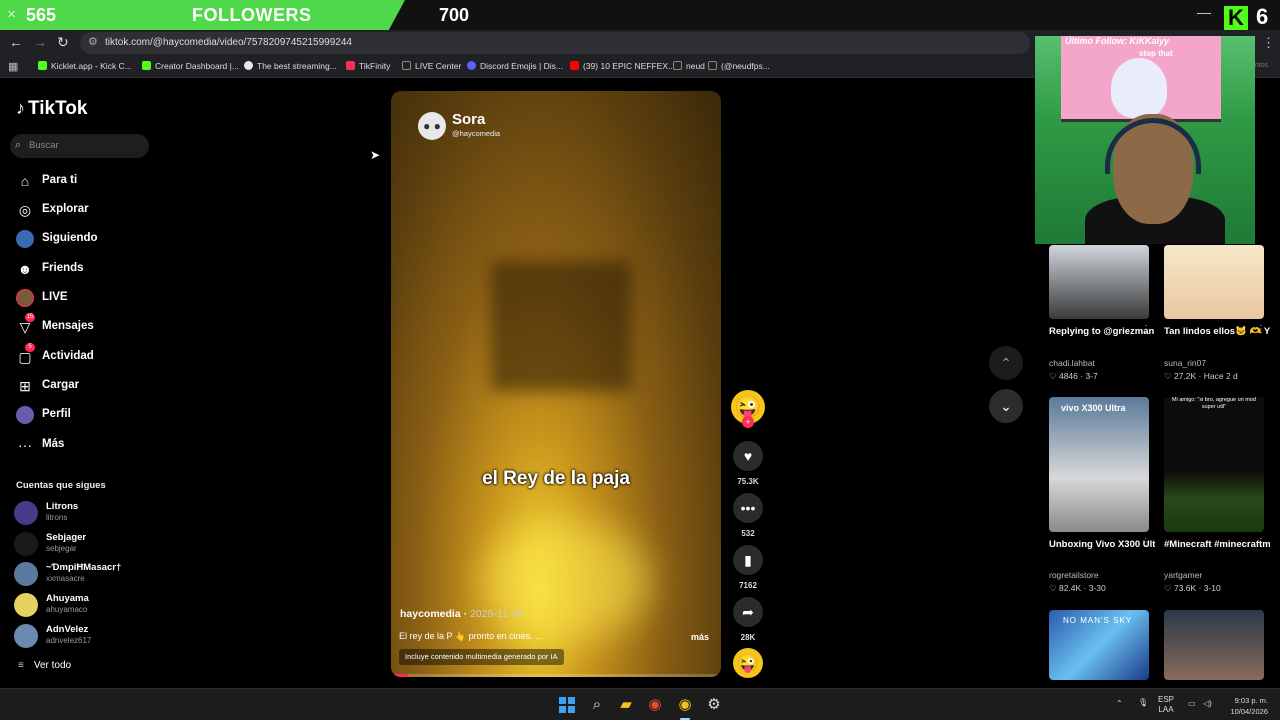 This screenshot has height=720, width=1280. Describe the element at coordinates (1072, 363) in the screenshot. I see `video-user: chadi.lahbat` at that location.